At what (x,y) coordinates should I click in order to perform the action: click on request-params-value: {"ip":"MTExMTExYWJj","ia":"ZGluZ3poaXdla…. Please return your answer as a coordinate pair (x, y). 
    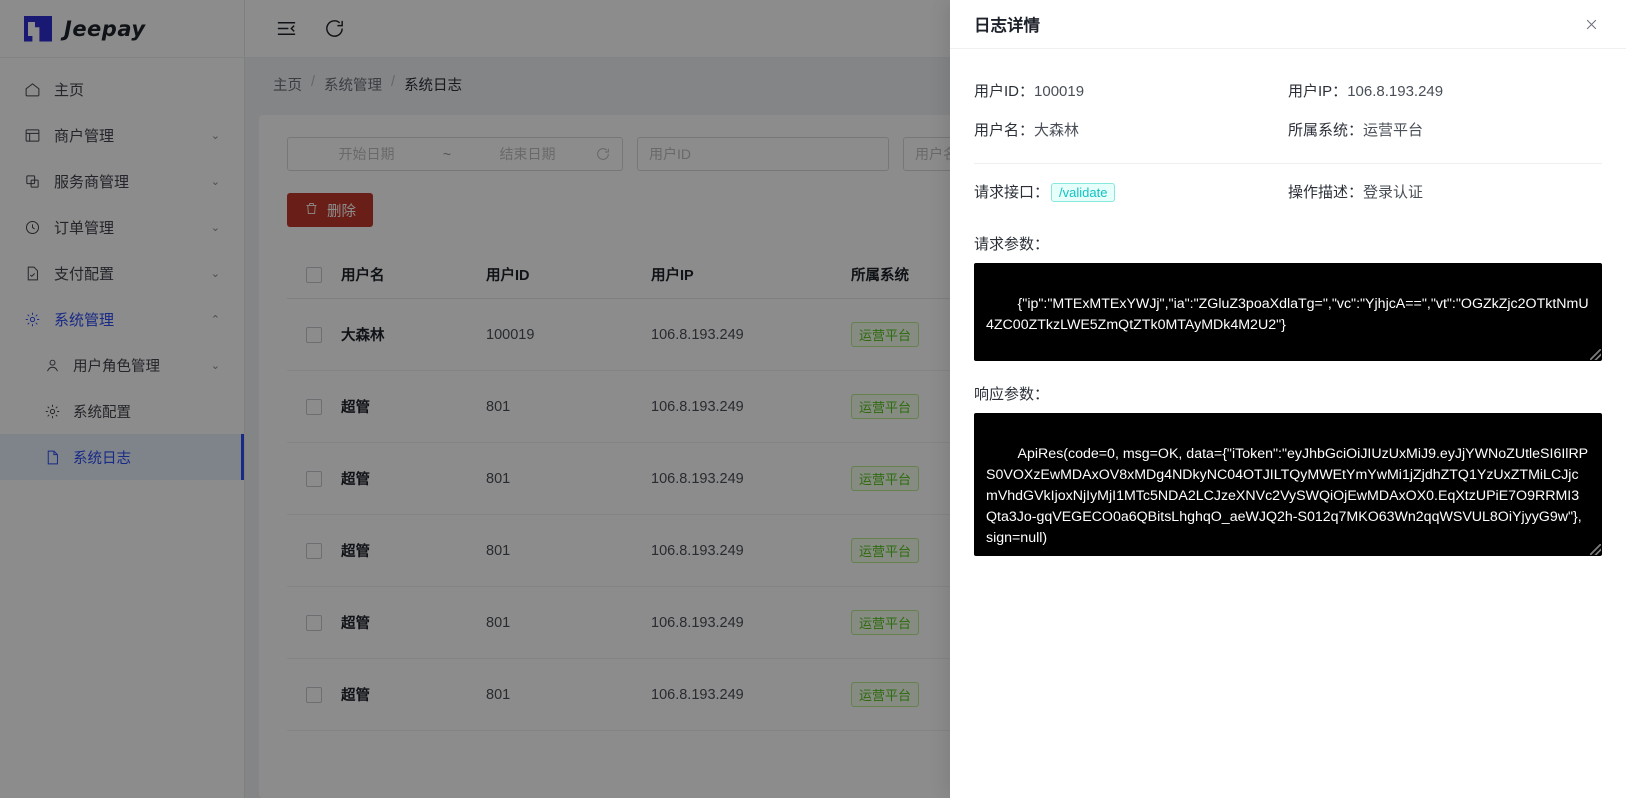
    Looking at the image, I should click on (1287, 314).